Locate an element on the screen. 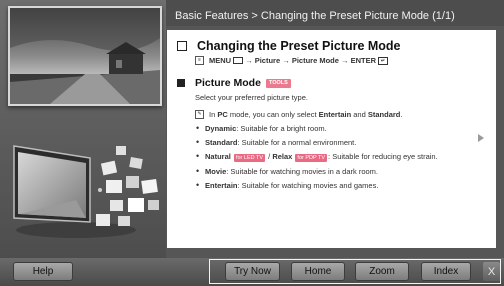 The image size is (504, 286). picture-mode-description: Select your preferred picture type. is located at coordinates (251, 97).